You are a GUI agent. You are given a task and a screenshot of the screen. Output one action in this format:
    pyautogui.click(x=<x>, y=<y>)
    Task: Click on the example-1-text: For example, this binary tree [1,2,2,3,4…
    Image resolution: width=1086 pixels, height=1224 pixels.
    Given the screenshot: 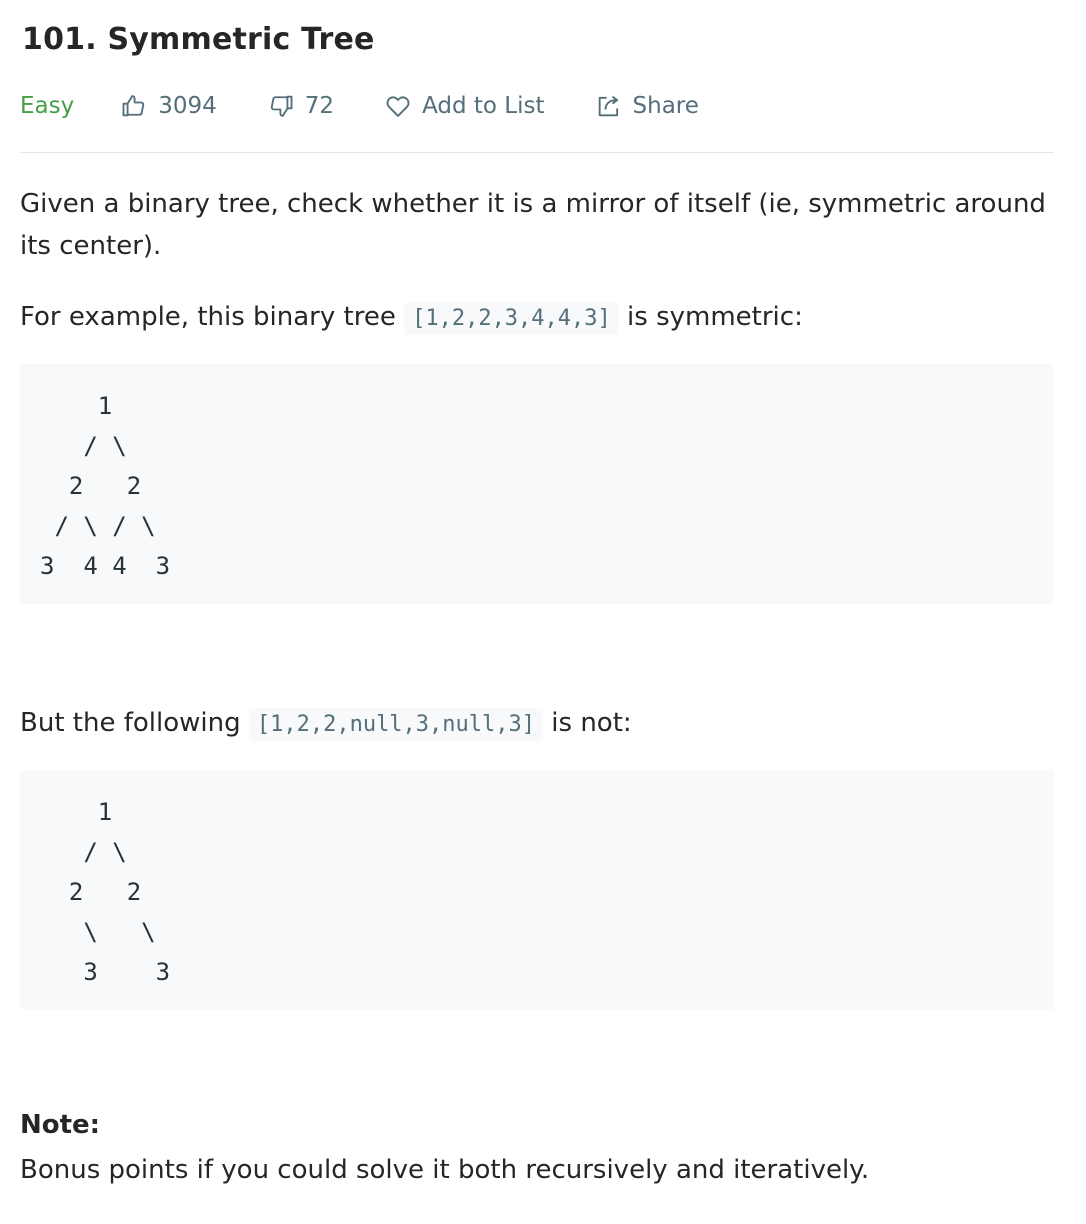 What is the action you would take?
    pyautogui.click(x=537, y=318)
    